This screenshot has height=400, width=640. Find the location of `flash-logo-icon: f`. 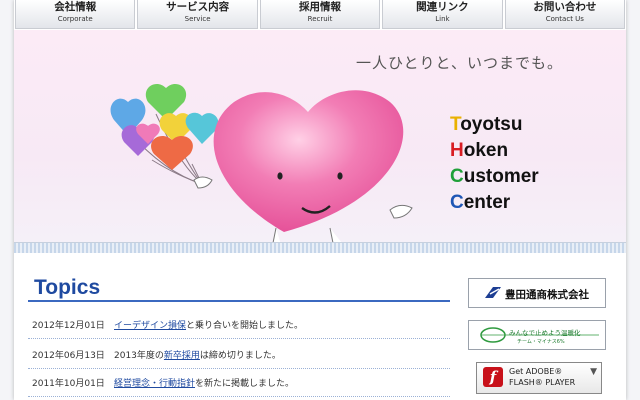

flash-logo-icon: f is located at coordinates (493, 377).